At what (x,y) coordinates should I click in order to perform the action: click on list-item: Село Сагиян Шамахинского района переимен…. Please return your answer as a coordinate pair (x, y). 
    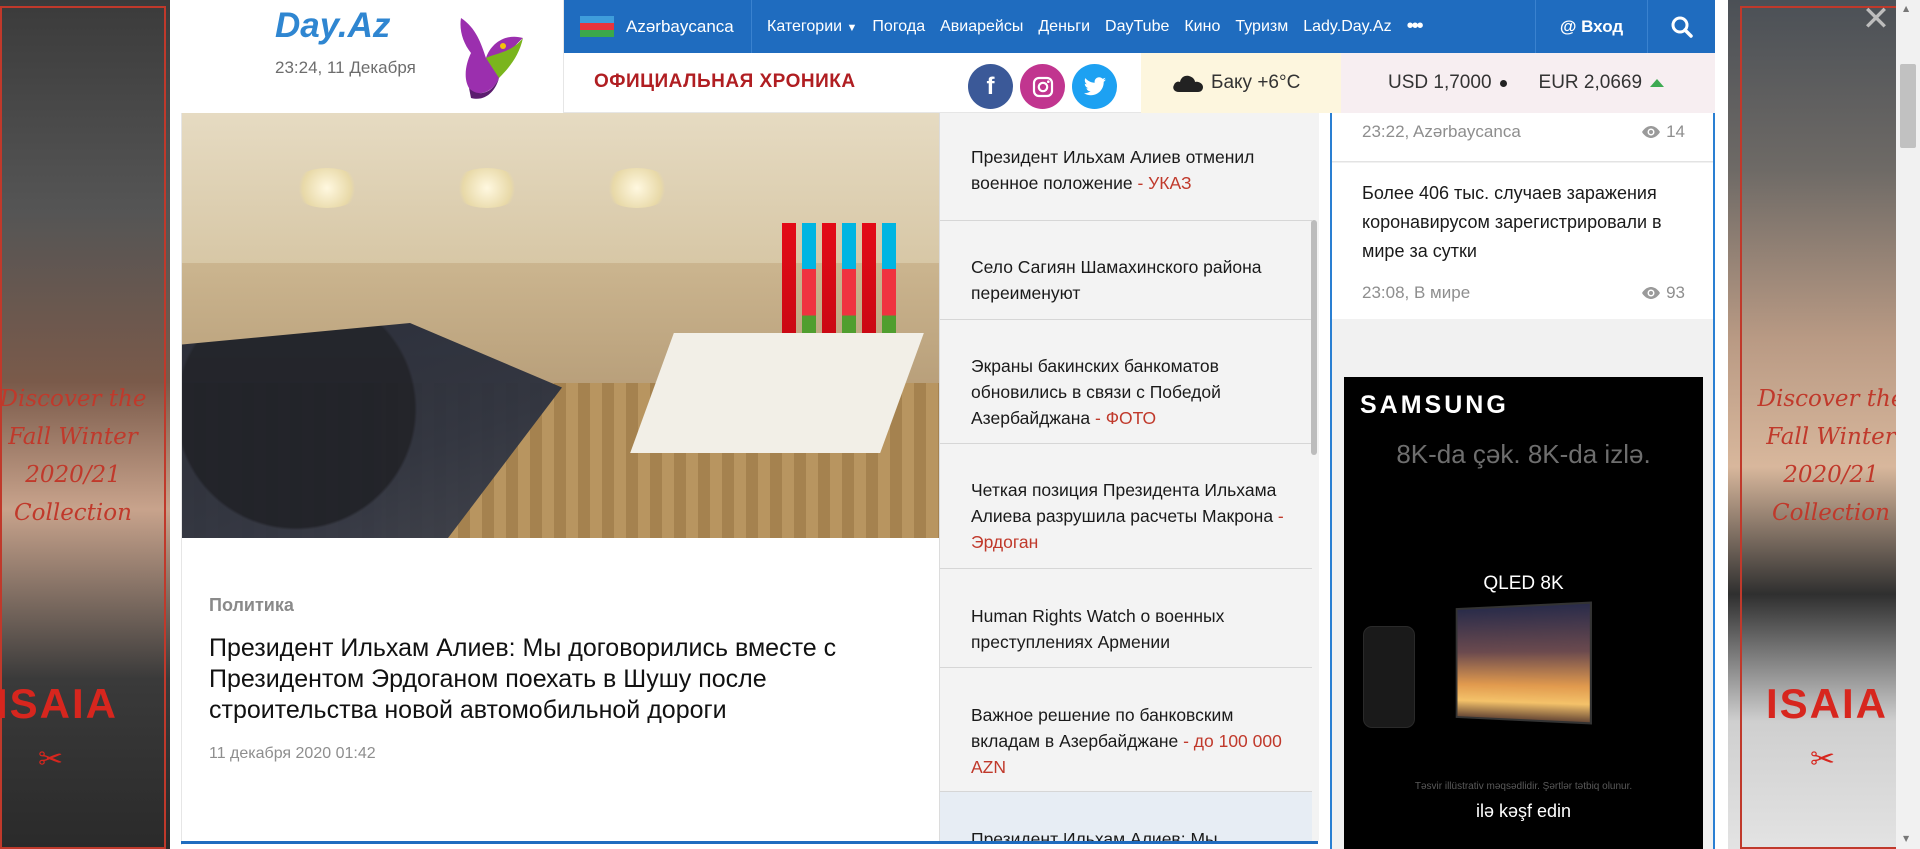
    Looking at the image, I should click on (1126, 270).